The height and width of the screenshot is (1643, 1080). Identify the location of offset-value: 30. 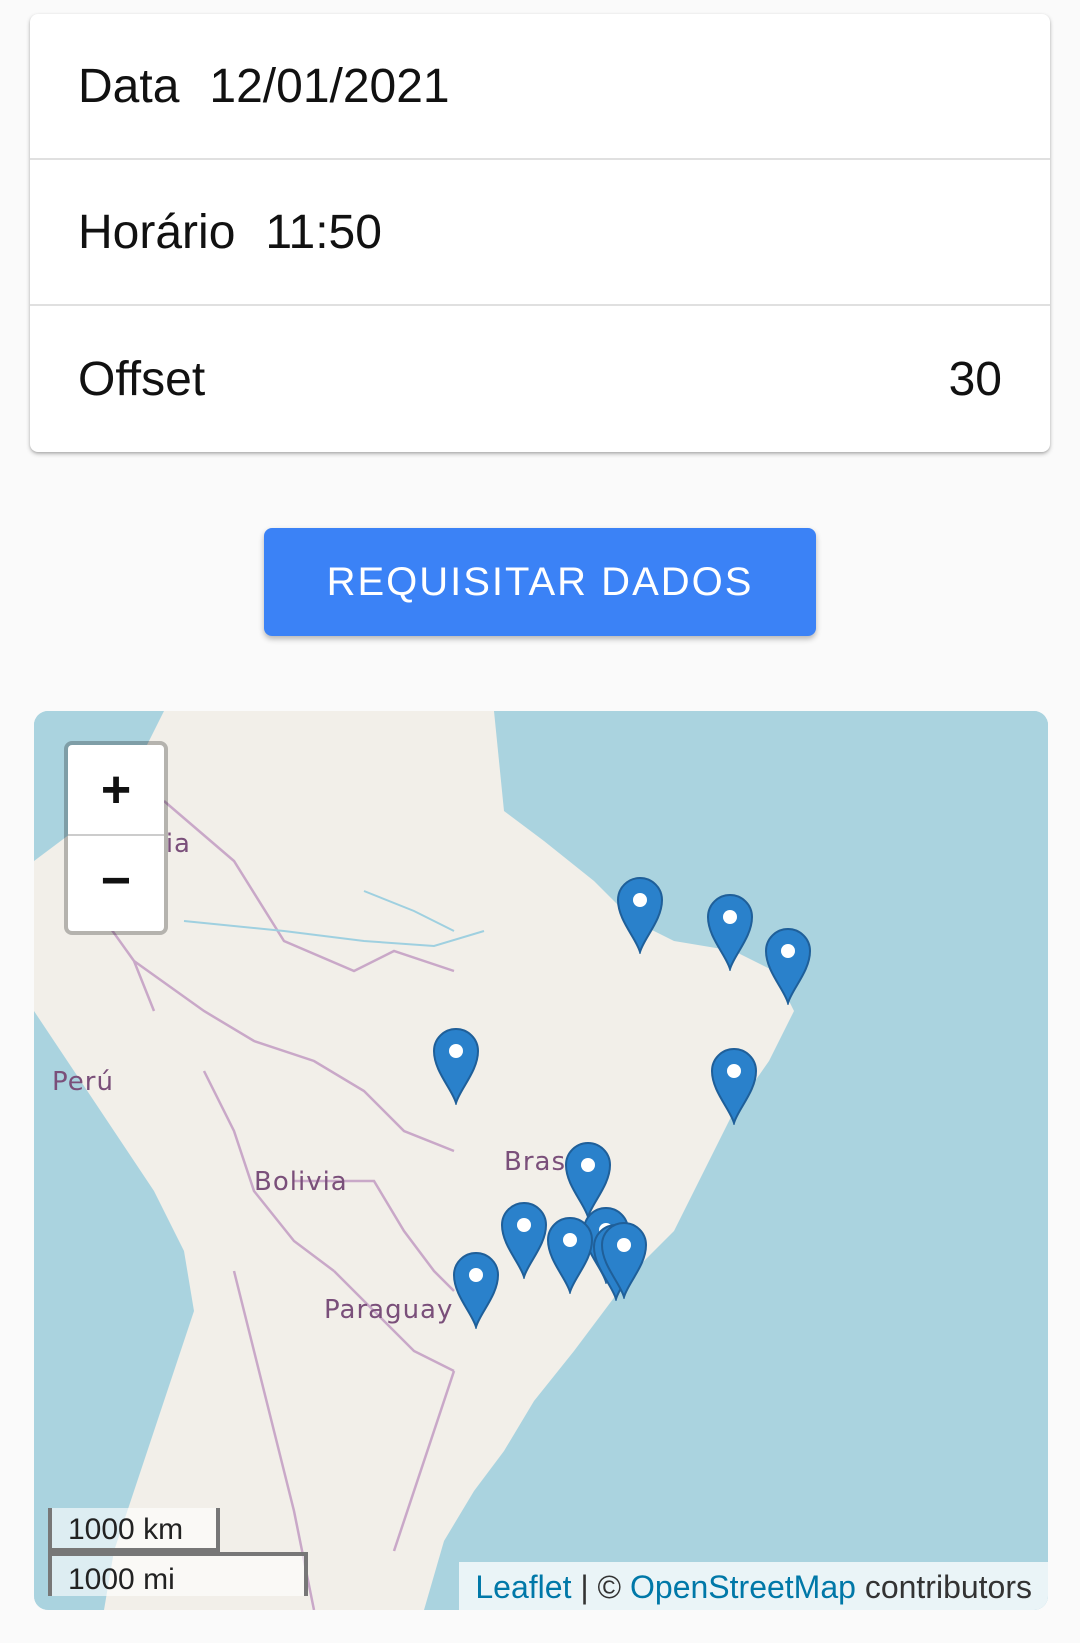
(975, 379).